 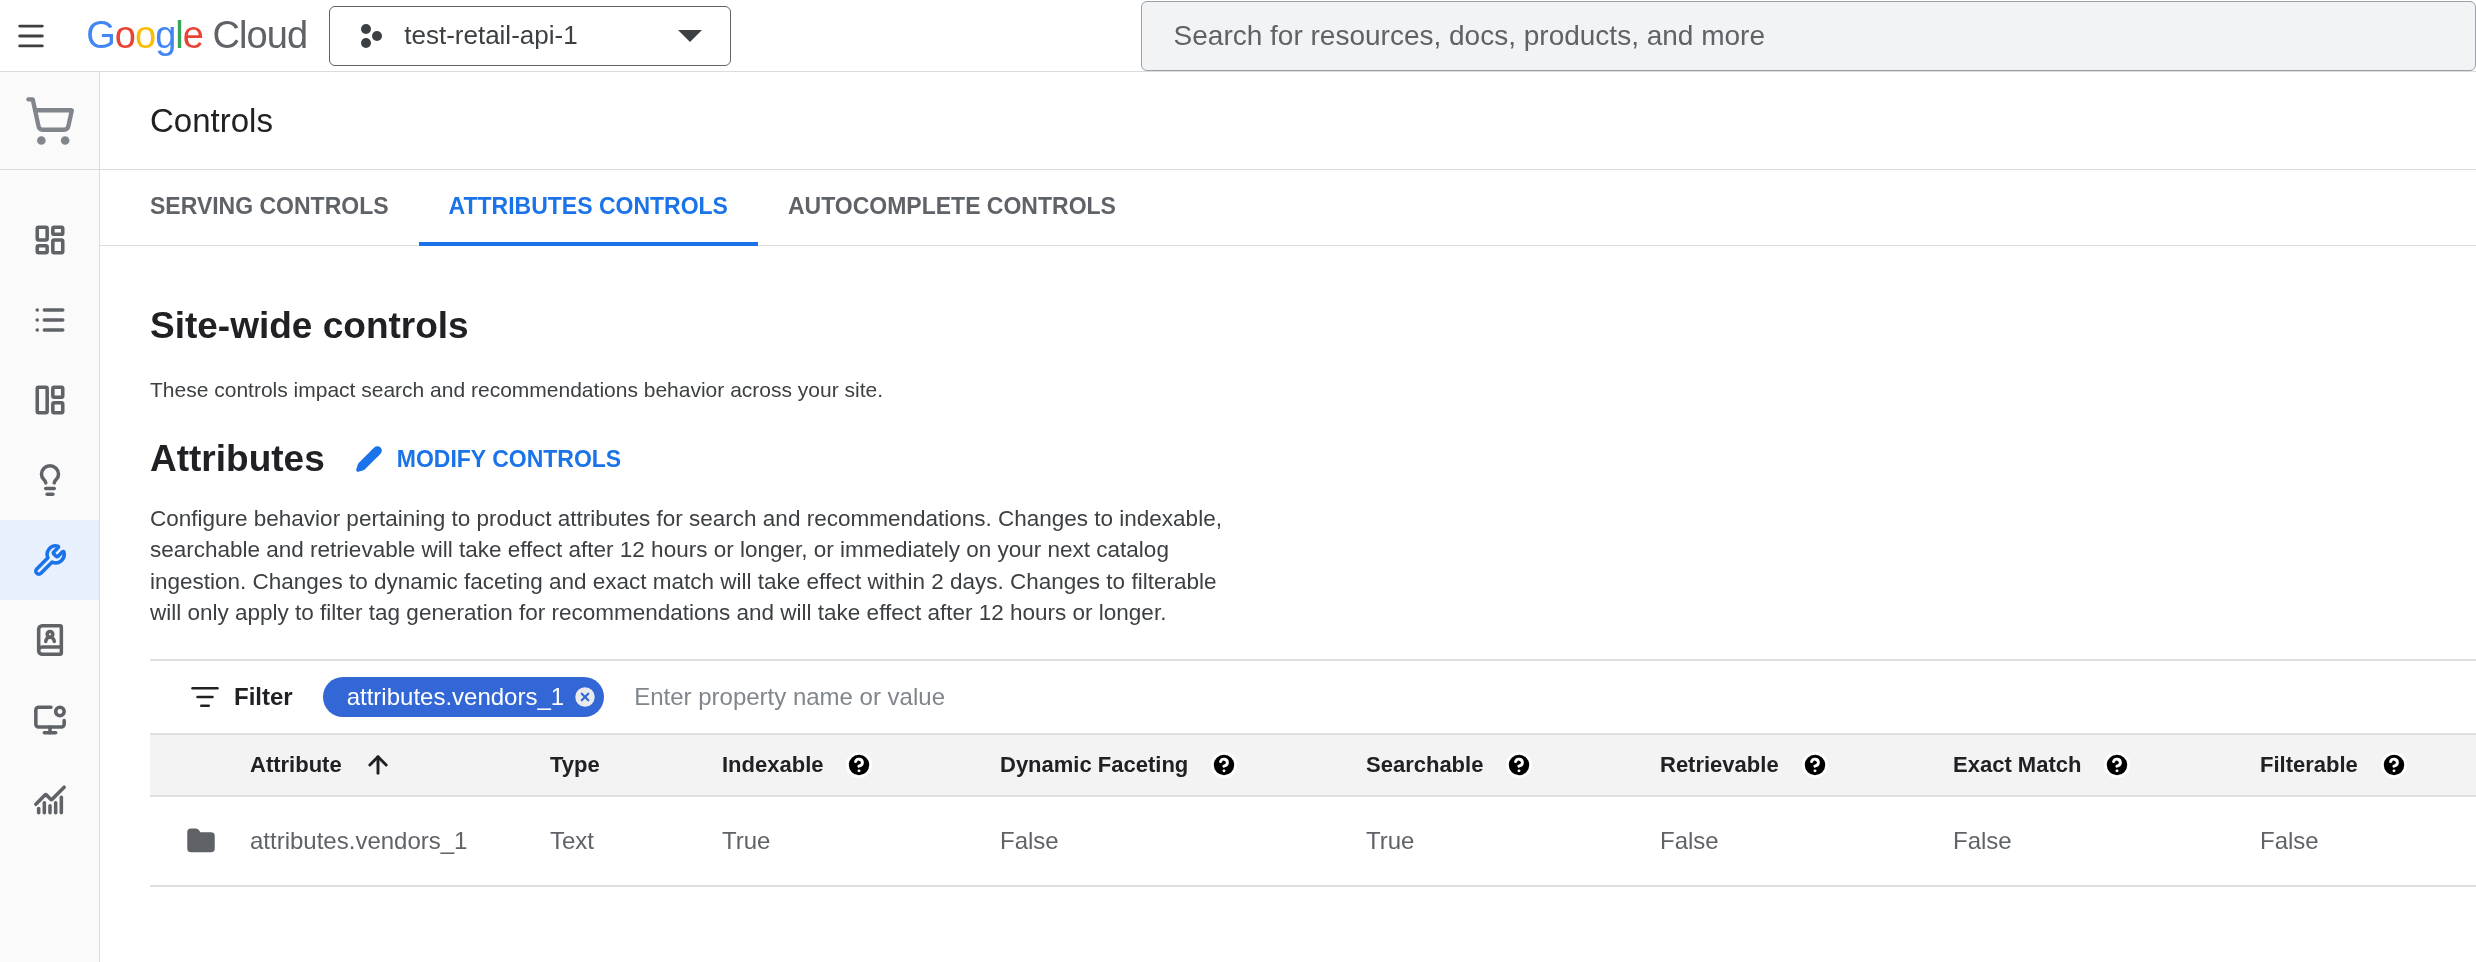 I want to click on column-header: Type, so click(x=575, y=764).